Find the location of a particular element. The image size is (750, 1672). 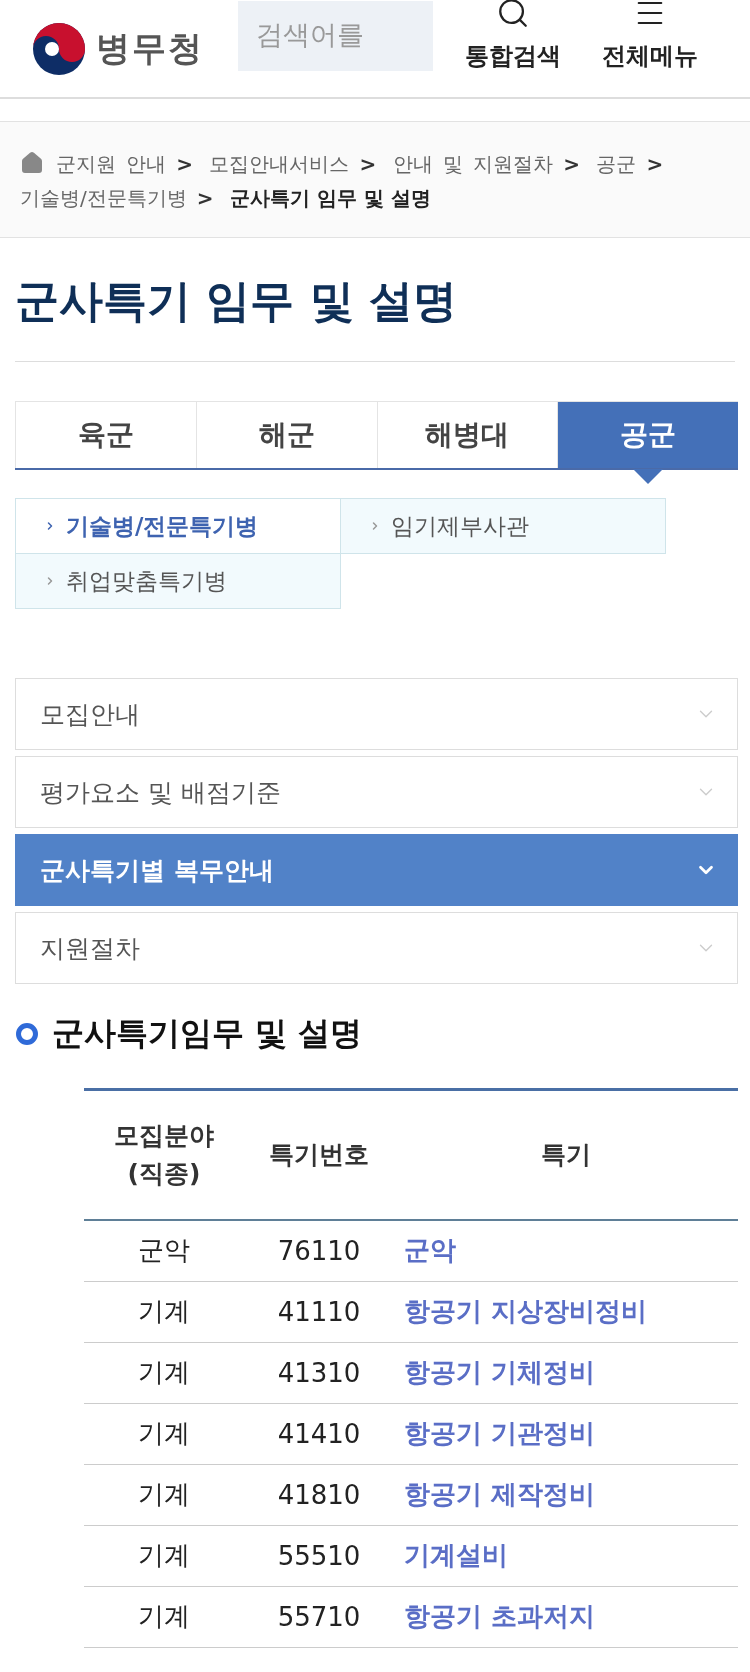

subtab: 임기제부사관 is located at coordinates (503, 526).